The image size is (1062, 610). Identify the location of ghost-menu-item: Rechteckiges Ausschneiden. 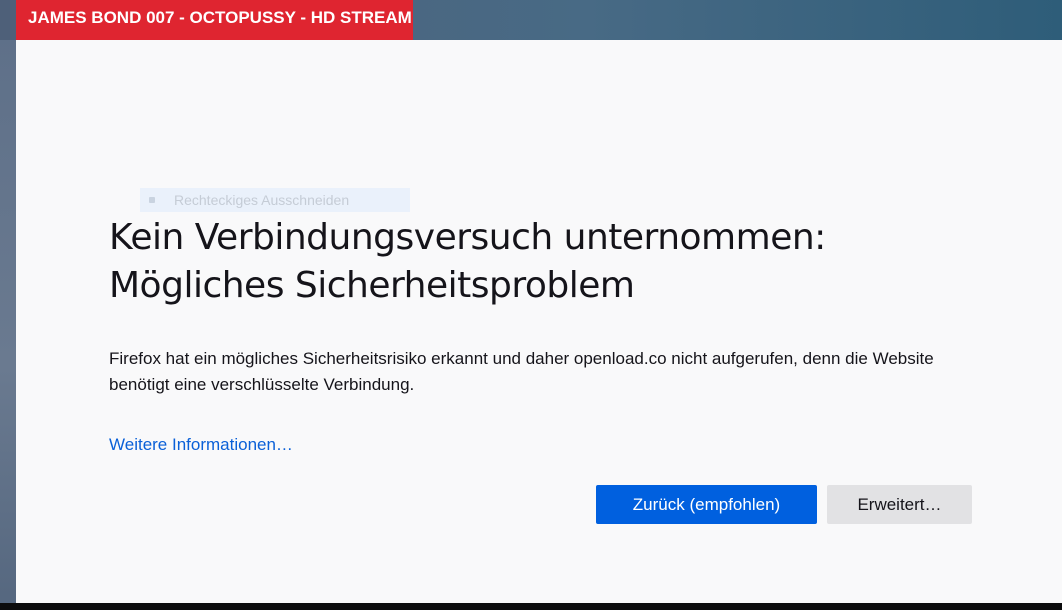
(275, 200).